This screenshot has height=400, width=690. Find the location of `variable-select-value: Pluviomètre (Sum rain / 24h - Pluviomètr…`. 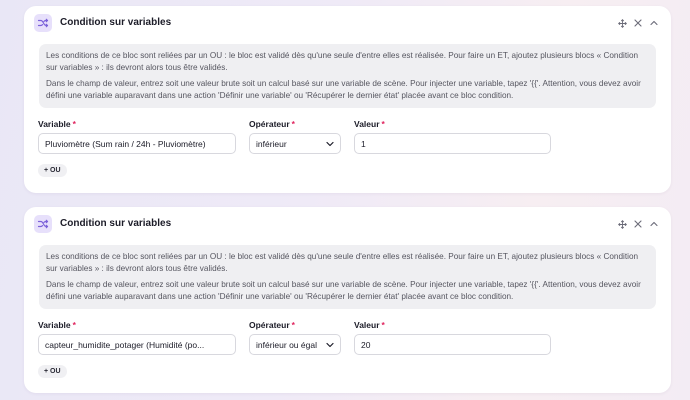

variable-select-value: Pluviomètre (Sum rain / 24h - Pluviomètr… is located at coordinates (125, 143).